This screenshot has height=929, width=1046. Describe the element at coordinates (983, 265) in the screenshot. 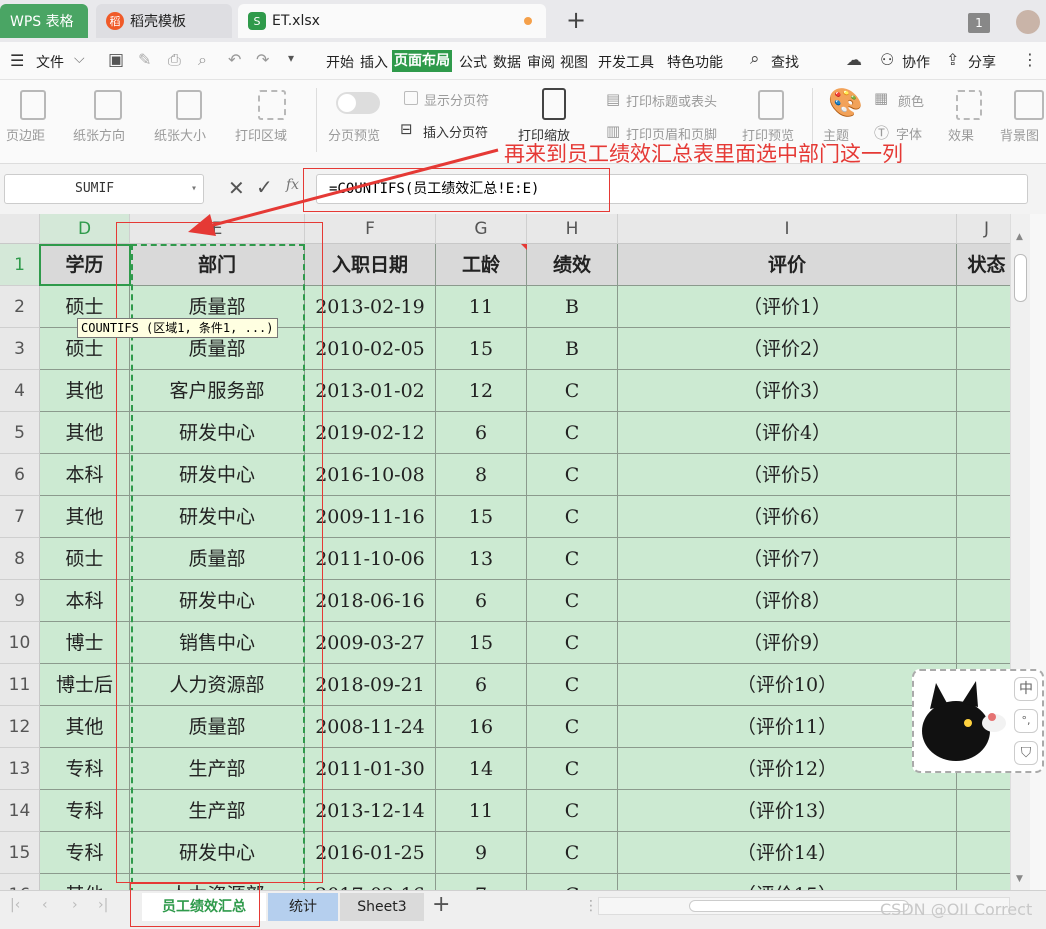

I see `table-header-cell: 状态` at that location.